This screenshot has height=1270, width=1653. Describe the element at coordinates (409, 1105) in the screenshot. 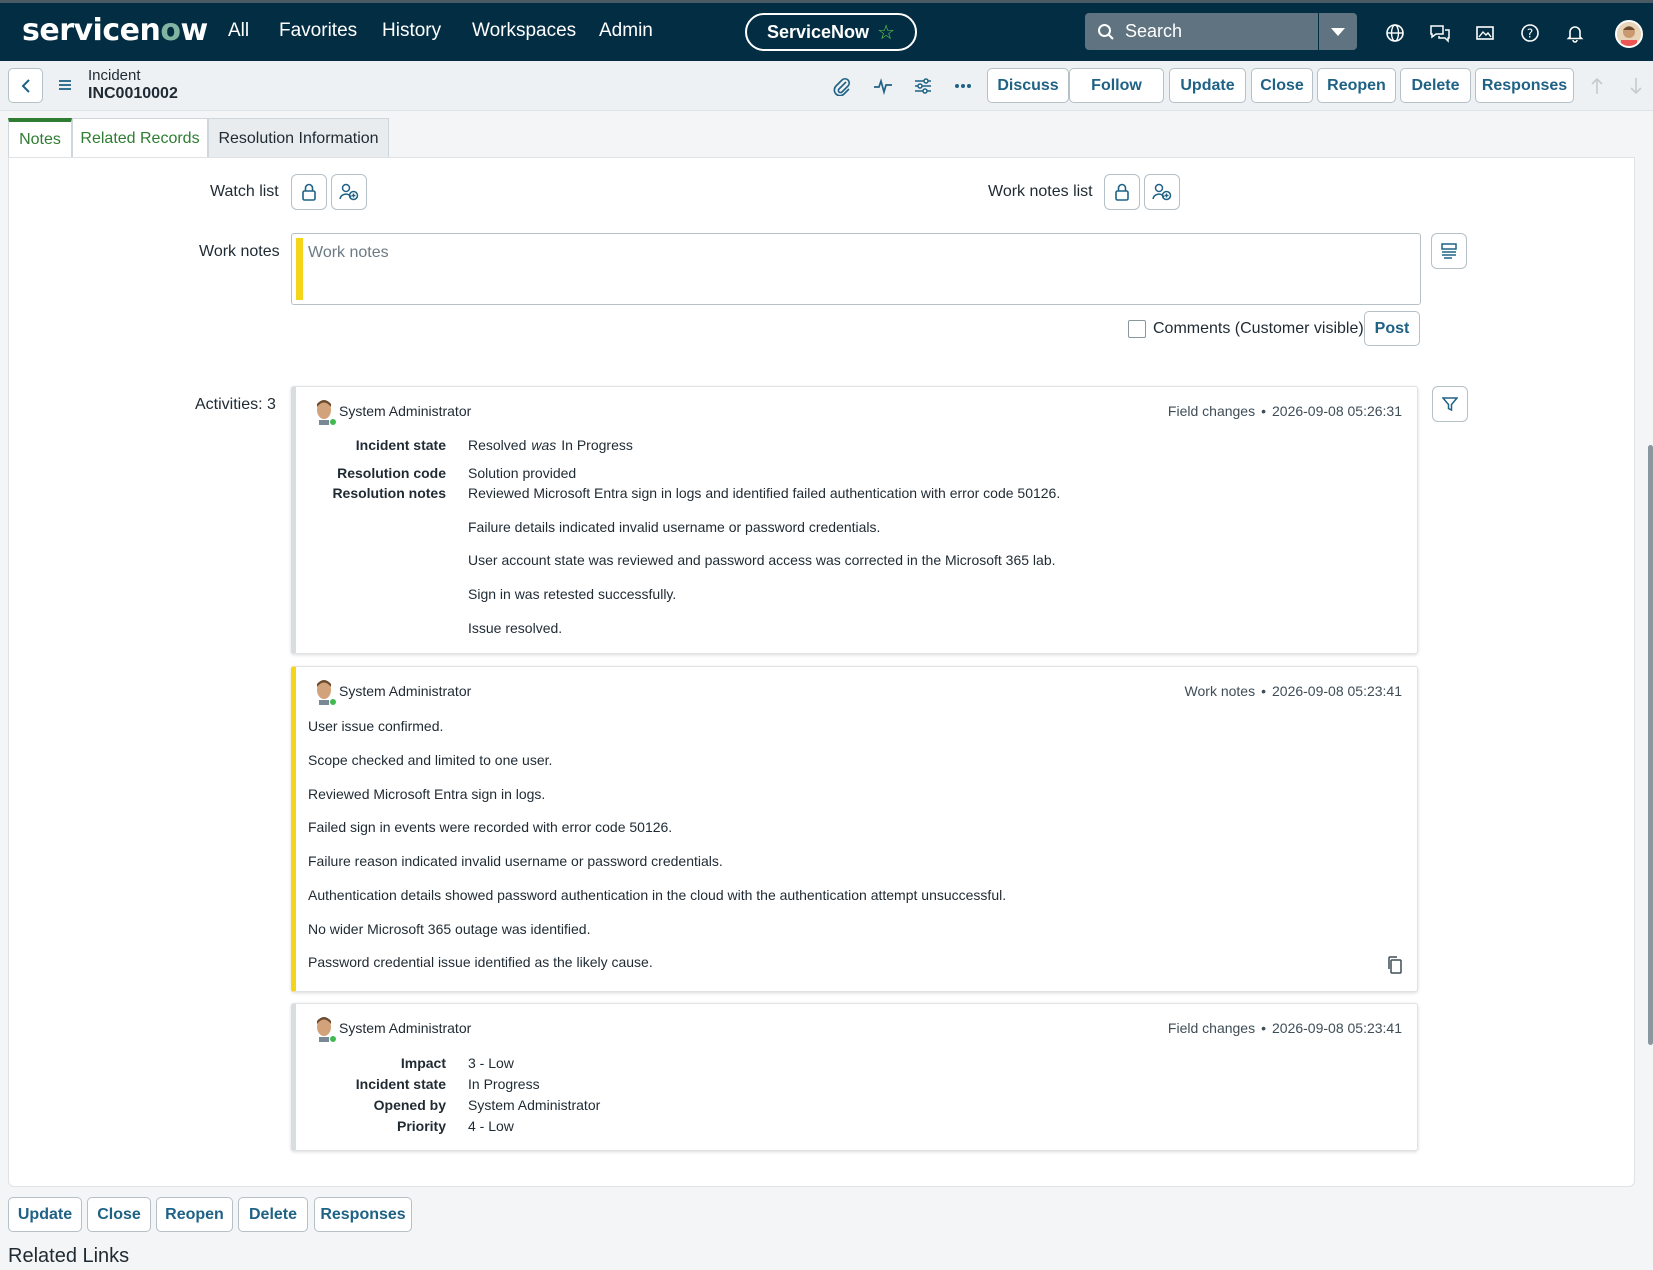

I see `field-name: Opened by` at that location.